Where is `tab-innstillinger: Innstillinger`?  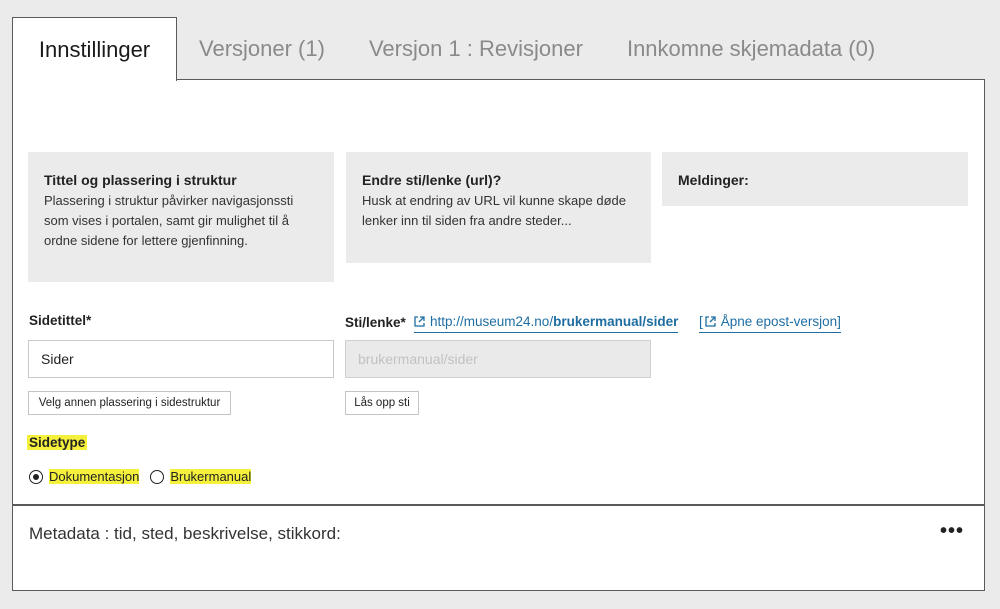
tab-innstillinger: Innstillinger is located at coordinates (94, 49).